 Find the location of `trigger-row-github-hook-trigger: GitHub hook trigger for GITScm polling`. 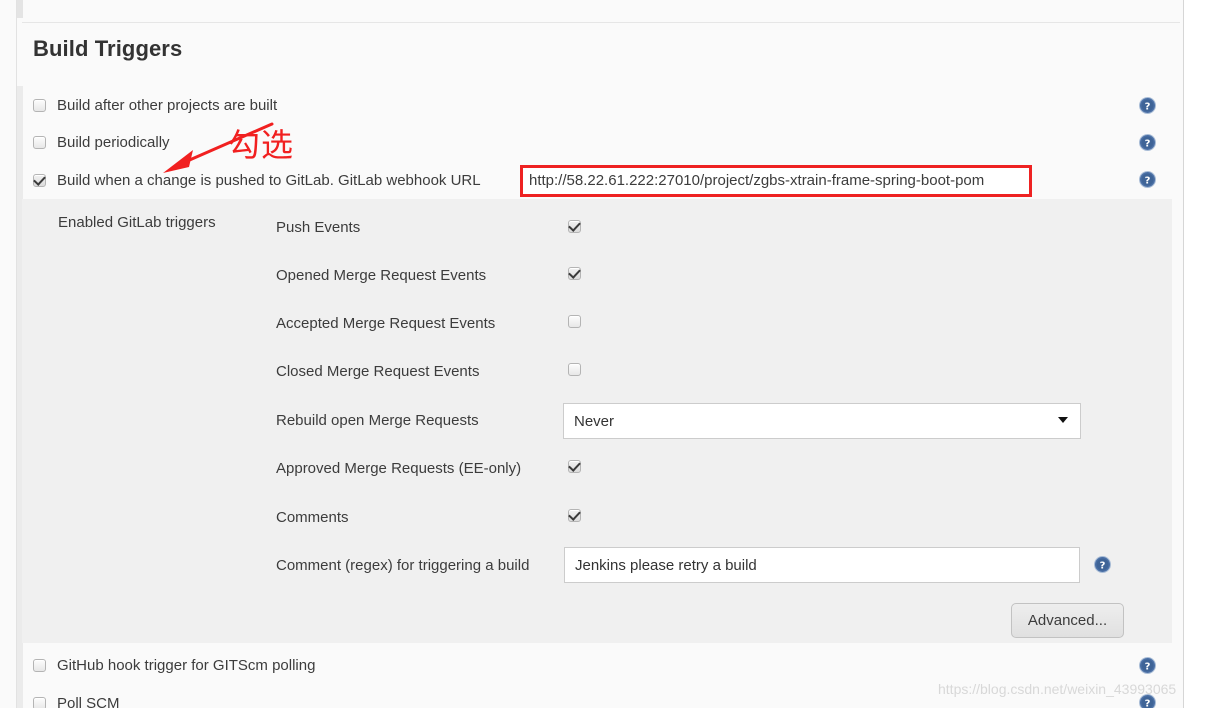

trigger-row-github-hook-trigger: GitHub hook trigger for GITScm polling is located at coordinates (601, 666).